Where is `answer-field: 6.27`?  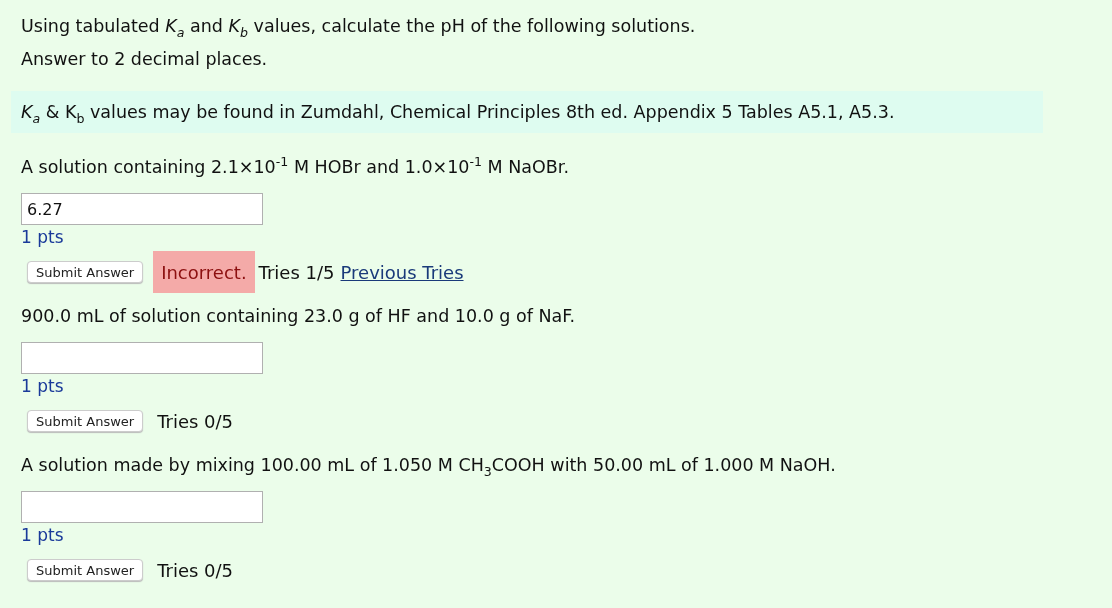 answer-field: 6.27 is located at coordinates (142, 209).